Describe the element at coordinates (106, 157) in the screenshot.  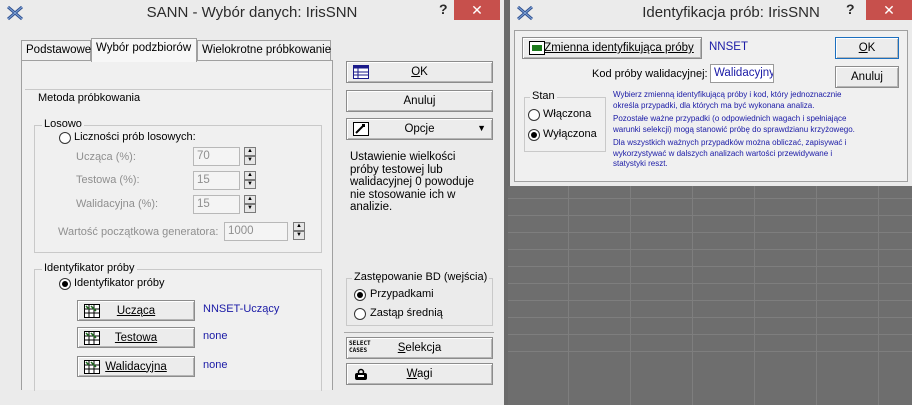
I see `training-label: Ucząca (%):` at that location.